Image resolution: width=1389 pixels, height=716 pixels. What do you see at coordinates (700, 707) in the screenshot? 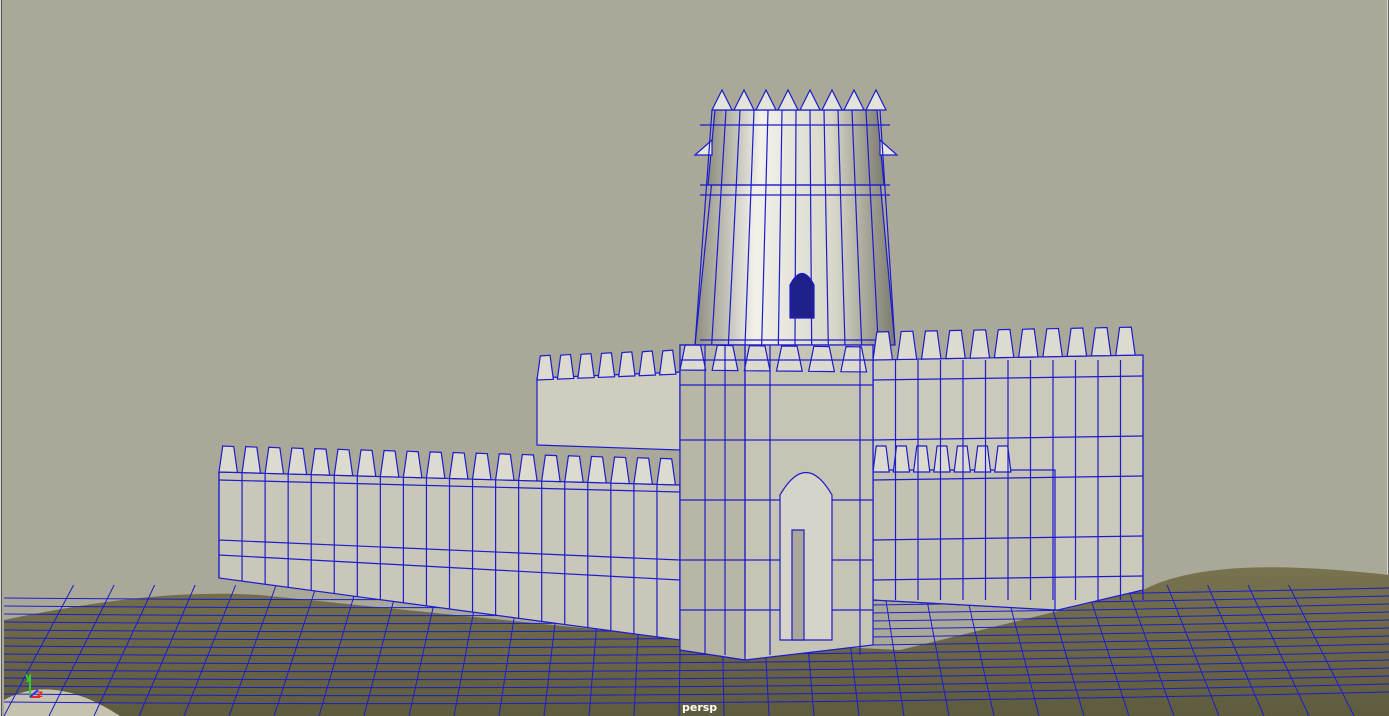
I see `camera-name-label: persp` at bounding box center [700, 707].